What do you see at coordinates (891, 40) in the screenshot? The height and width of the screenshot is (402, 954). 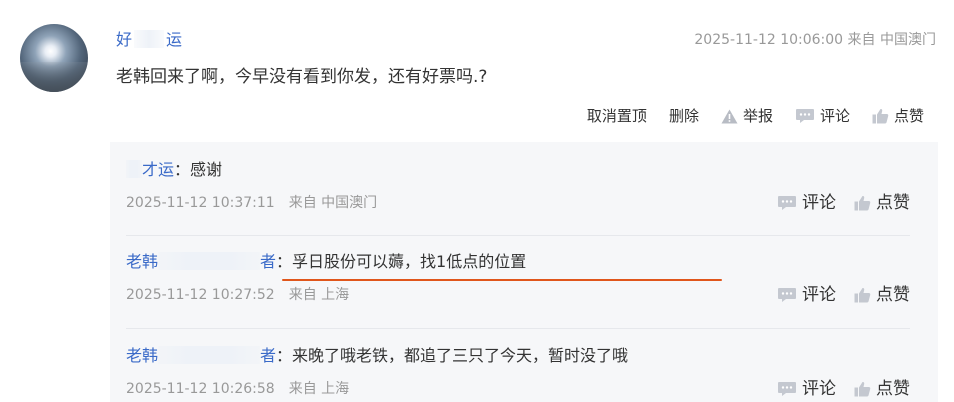 I see `post-source: 来自 中国澳门` at bounding box center [891, 40].